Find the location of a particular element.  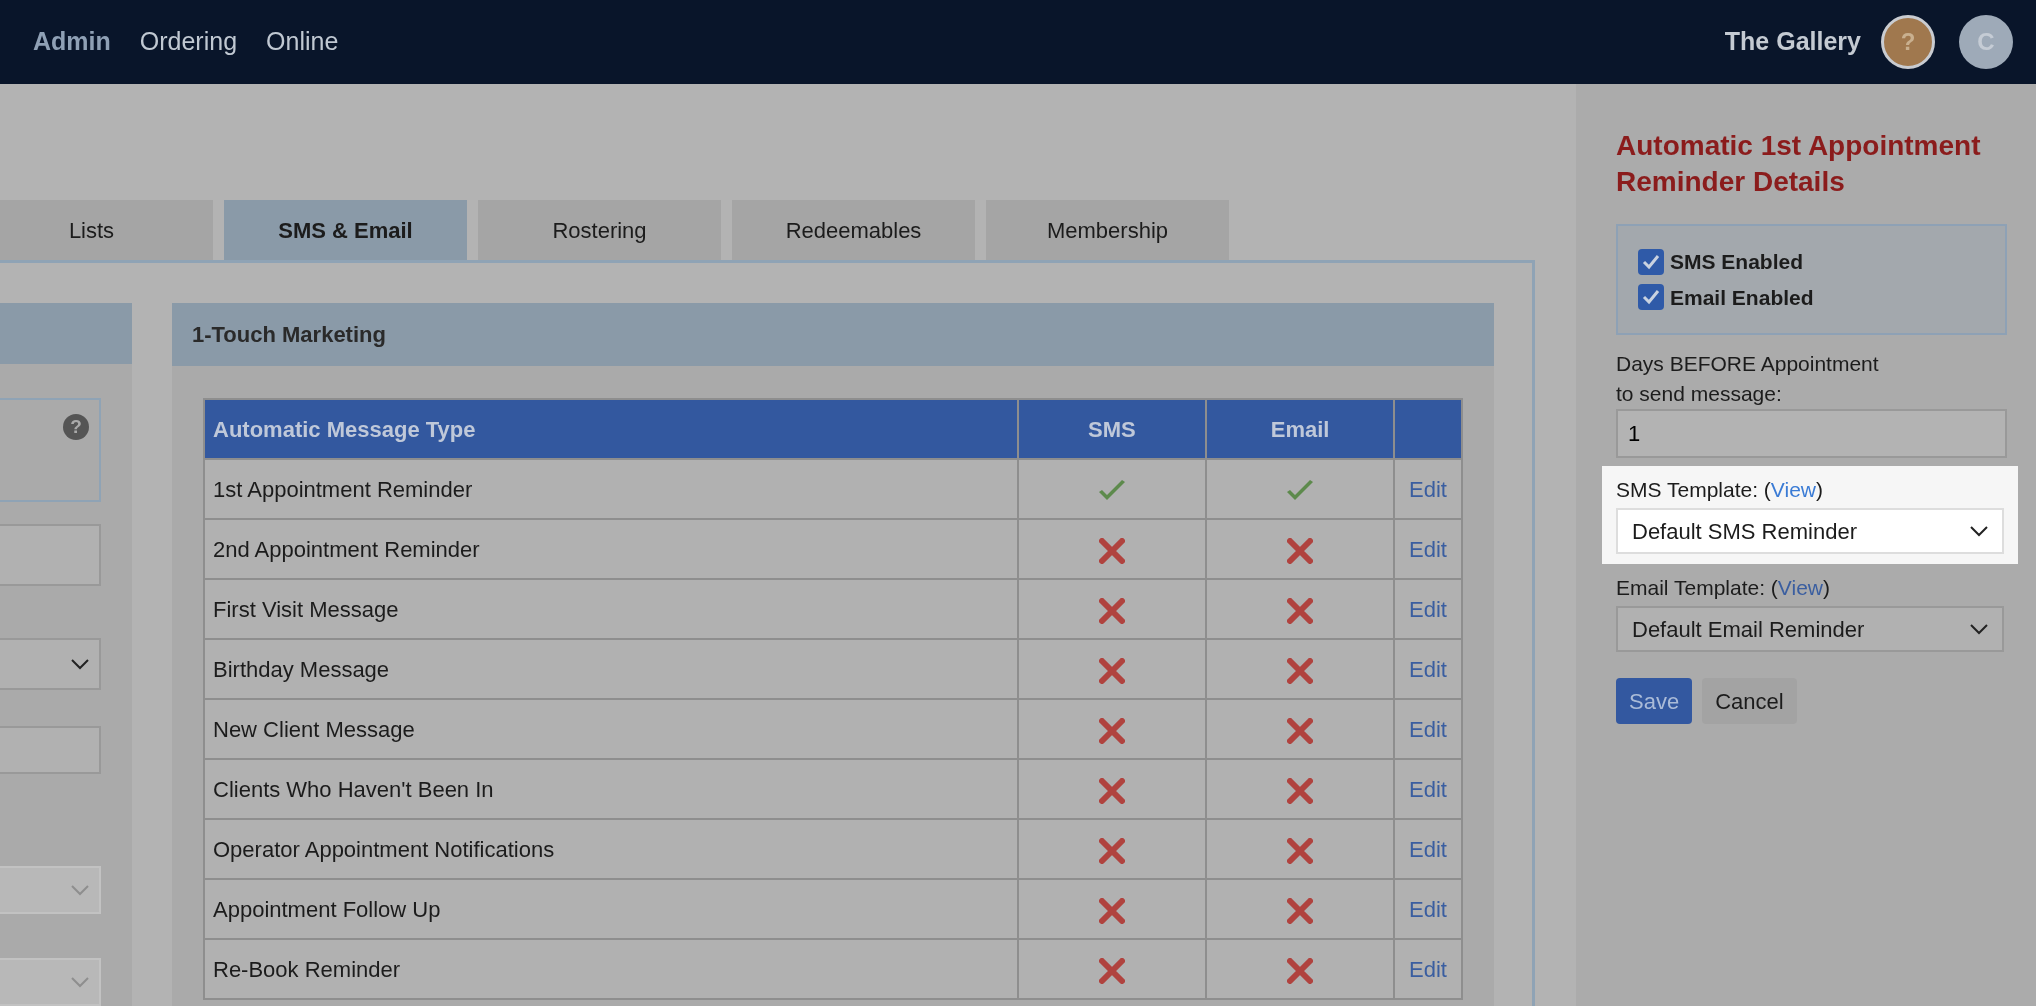

column-header: Automatic Message Type is located at coordinates (611, 429).